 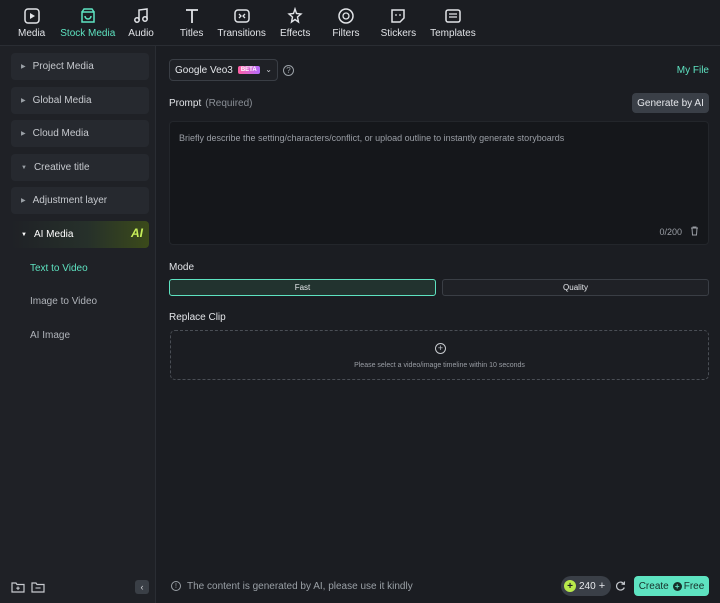 What do you see at coordinates (241, 33) in the screenshot?
I see `tab-transitions-label: Transitions` at bounding box center [241, 33].